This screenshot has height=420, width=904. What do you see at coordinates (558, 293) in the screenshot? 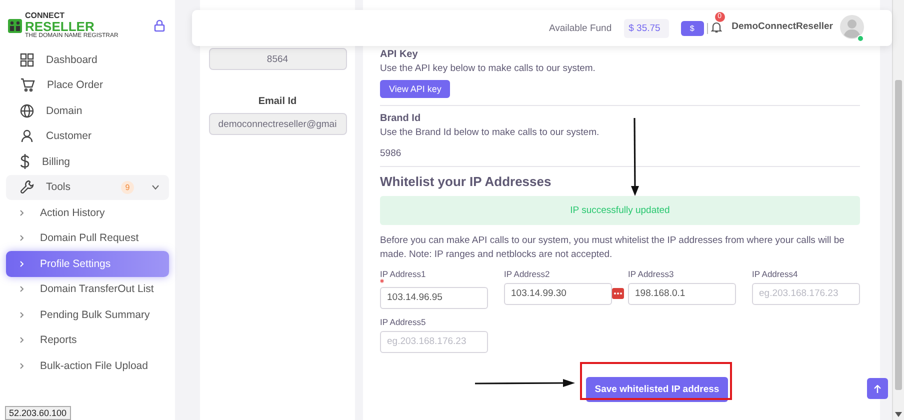
I see `ip-address-field: 103.14.99.30` at bounding box center [558, 293].